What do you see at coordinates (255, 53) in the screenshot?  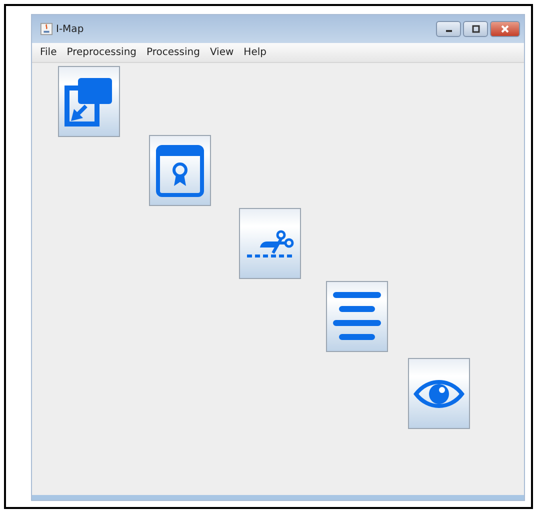 I see `menu-item: Help` at bounding box center [255, 53].